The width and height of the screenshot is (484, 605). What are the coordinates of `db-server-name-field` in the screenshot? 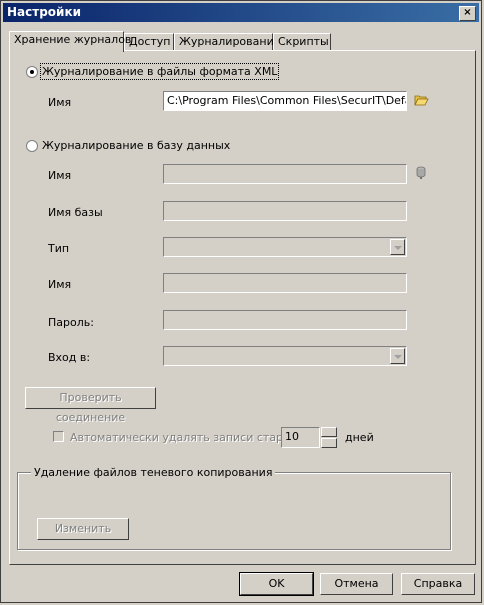 It's located at (285, 174).